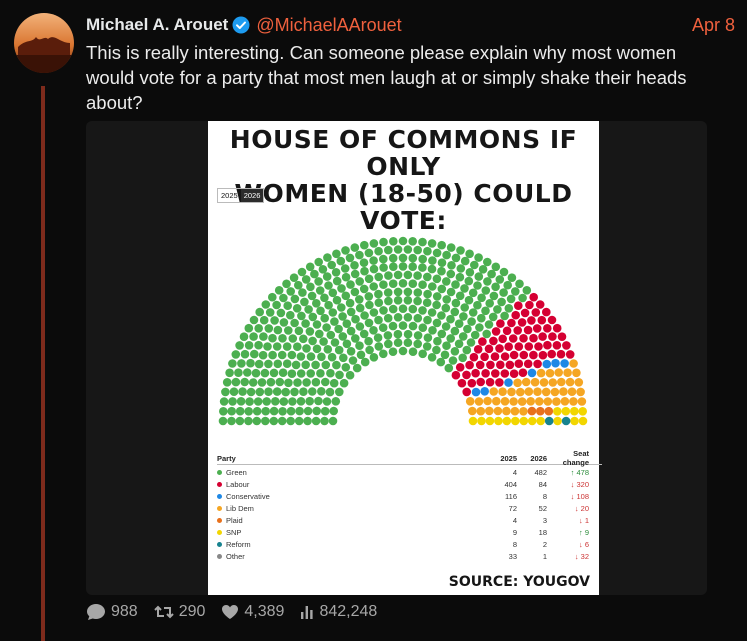 The width and height of the screenshot is (747, 641). Describe the element at coordinates (252, 612) in the screenshot. I see `like-button: 4,389` at that location.